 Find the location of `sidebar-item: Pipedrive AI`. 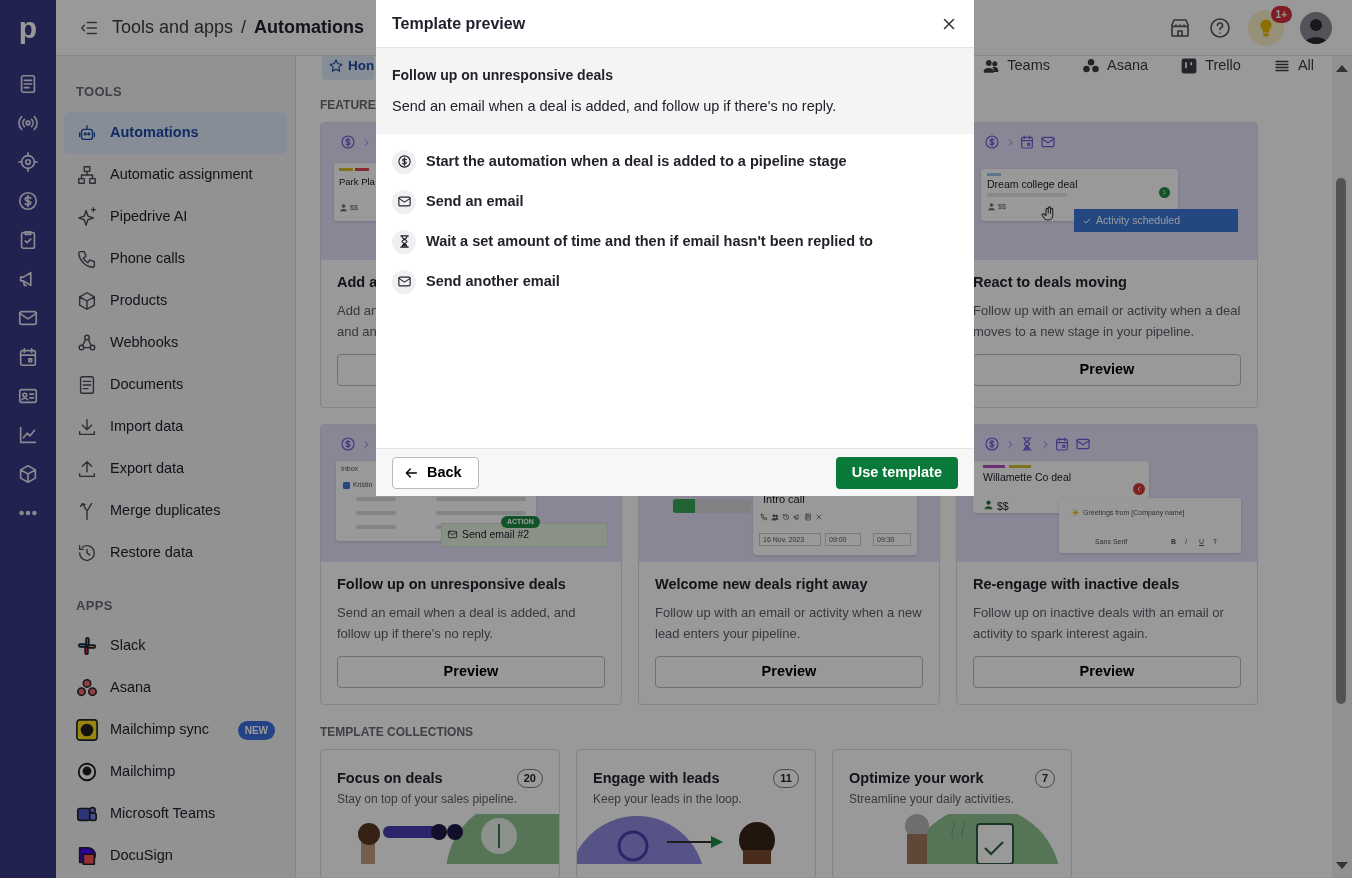

sidebar-item: Pipedrive AI is located at coordinates (175, 216).